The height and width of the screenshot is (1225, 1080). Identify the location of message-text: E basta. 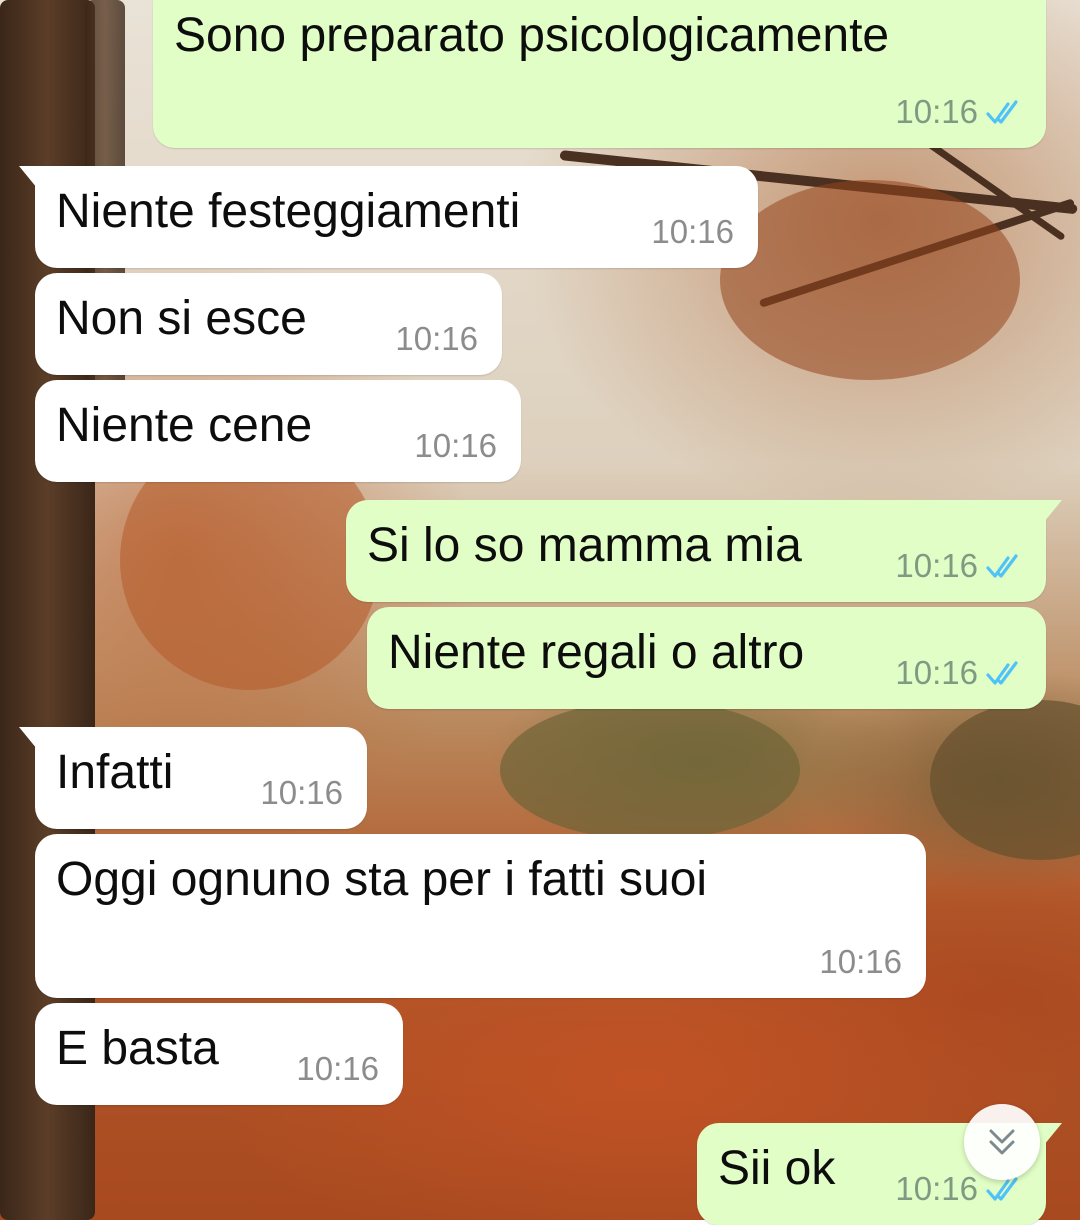
(137, 1048).